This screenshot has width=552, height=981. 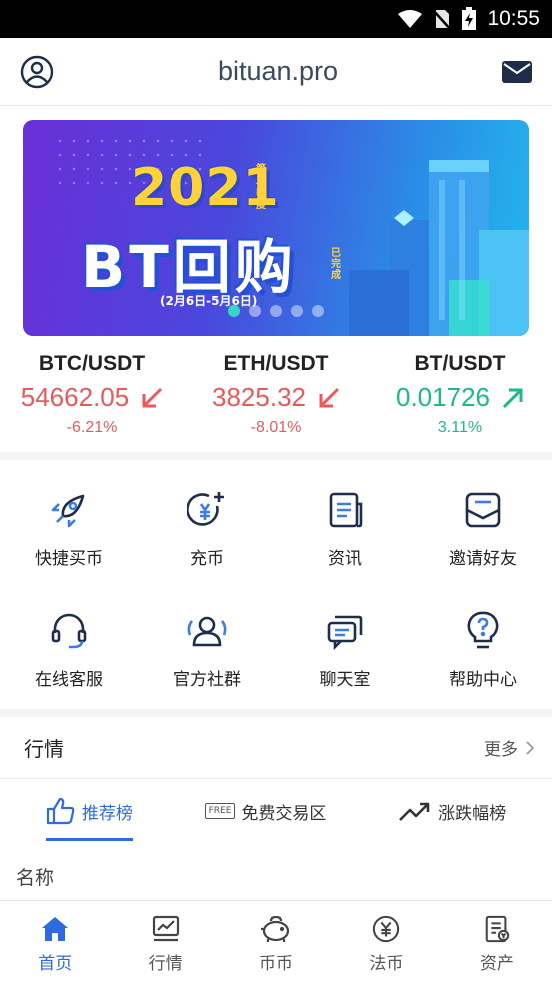 I want to click on shortcut-news: 资讯, so click(x=345, y=548).